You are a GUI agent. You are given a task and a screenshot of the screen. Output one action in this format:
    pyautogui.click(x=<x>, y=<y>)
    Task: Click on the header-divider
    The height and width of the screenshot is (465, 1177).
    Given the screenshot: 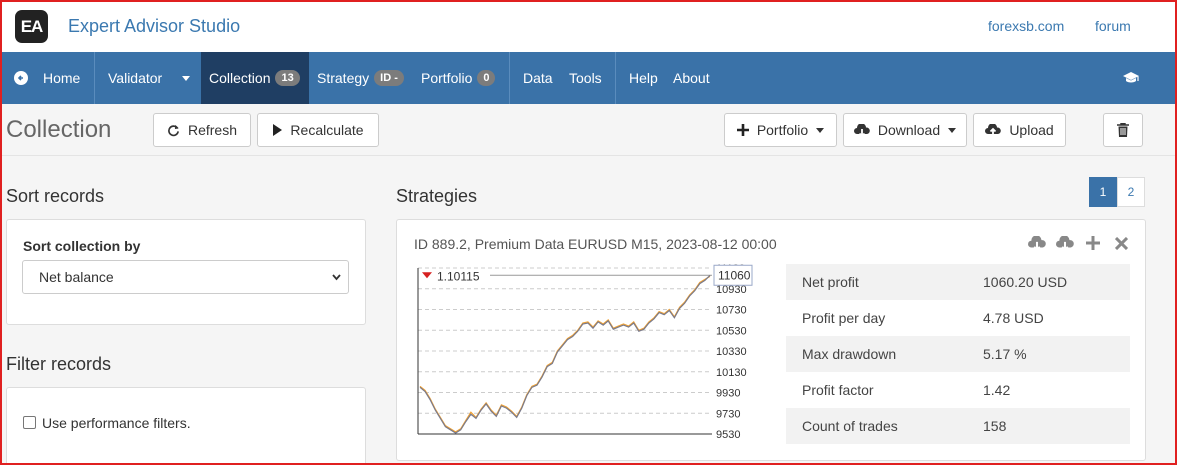 What is the action you would take?
    pyautogui.click(x=588, y=155)
    